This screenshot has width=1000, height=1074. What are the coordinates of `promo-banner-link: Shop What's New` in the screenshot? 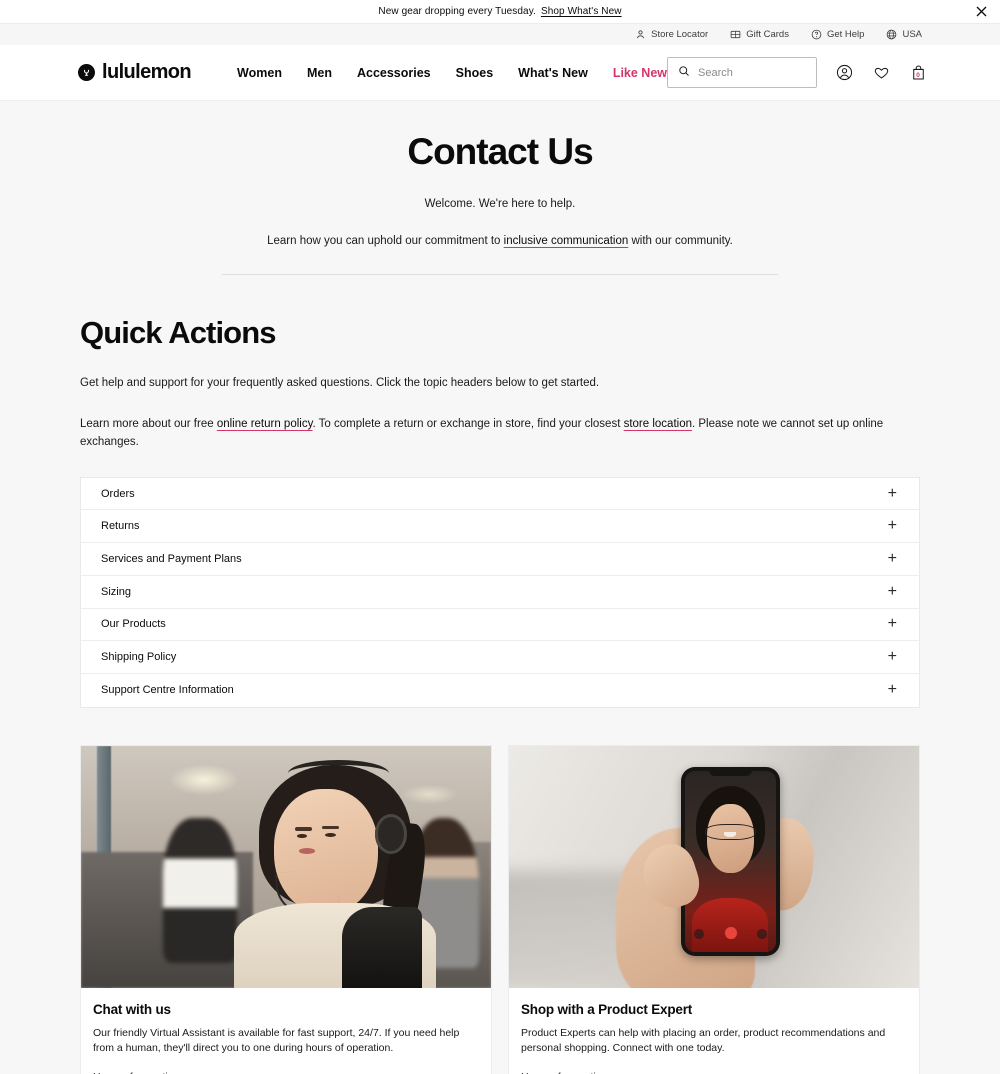 It's located at (581, 11).